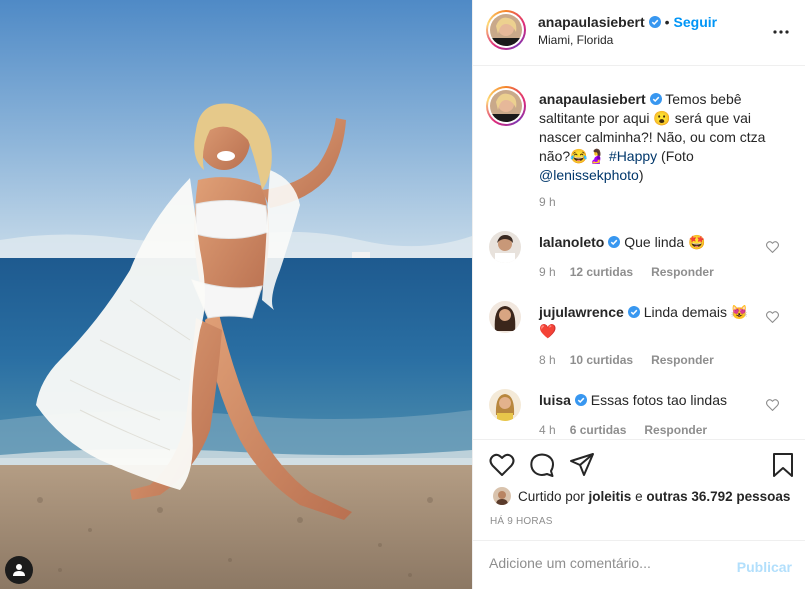 This screenshot has width=805, height=589. Describe the element at coordinates (601, 360) in the screenshot. I see `comment-likes-button: 10 curtidas` at that location.